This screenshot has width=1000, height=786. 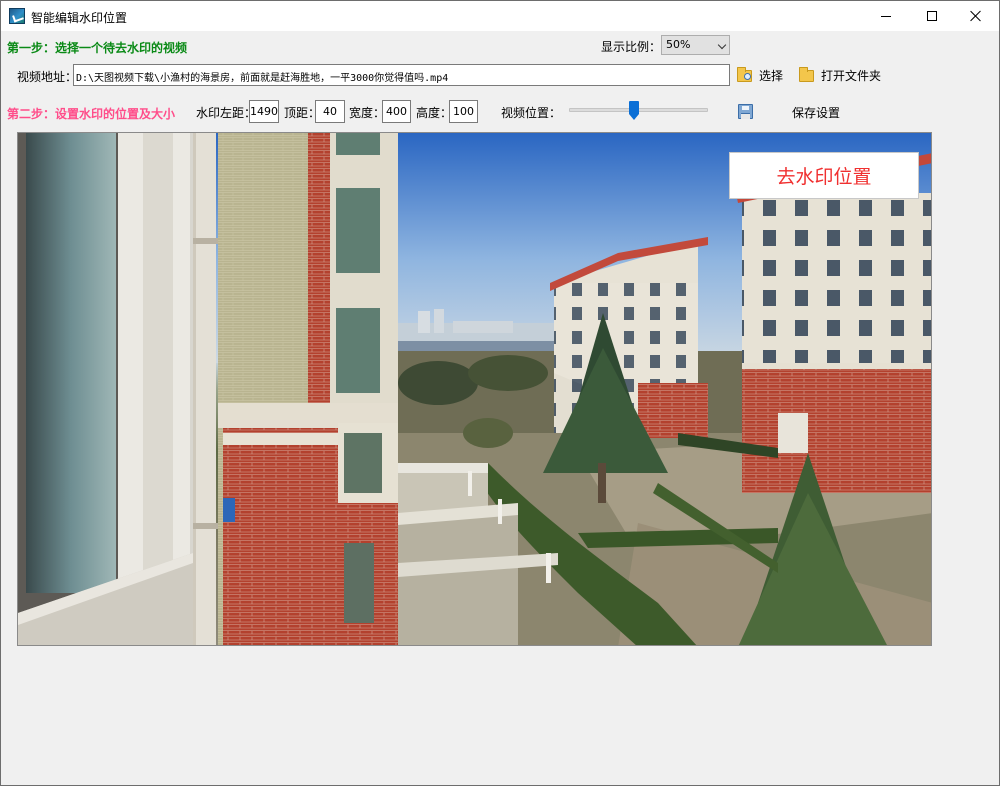 What do you see at coordinates (264, 111) in the screenshot?
I see `left-offset-input: 1490` at bounding box center [264, 111].